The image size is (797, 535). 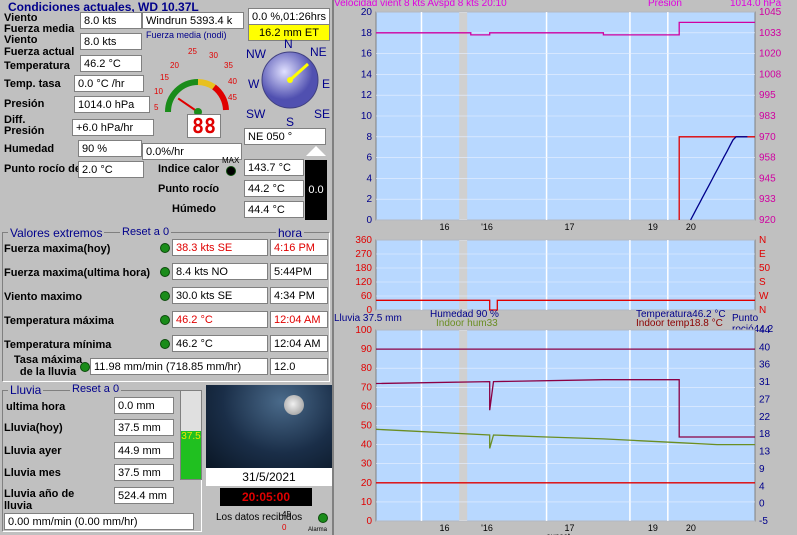 What do you see at coordinates (762, 241) in the screenshot?
I see `y-right-tick: N` at bounding box center [762, 241].